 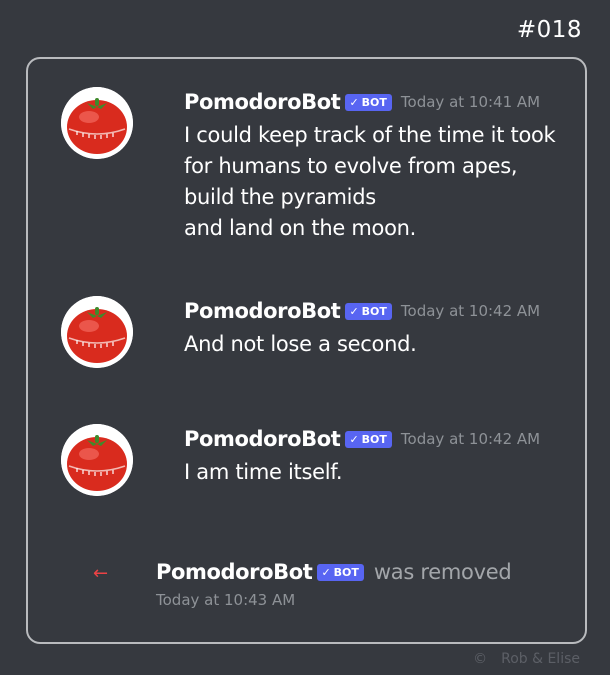 What do you see at coordinates (394, 102) in the screenshot?
I see `message-header: PomodoroBot ✓ BOT Today at 10:41 AM` at bounding box center [394, 102].